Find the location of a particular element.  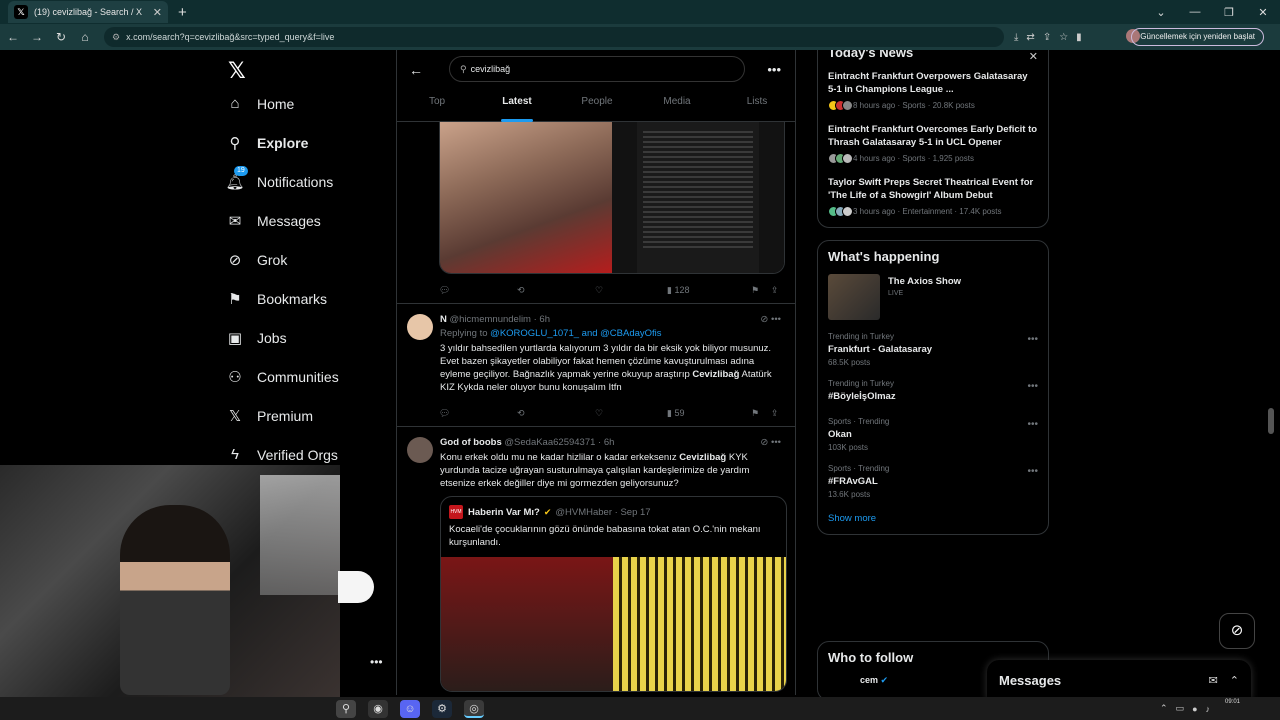

tweet: 💬︎ ⟲ ♡ ▮ 128 ⚑ ⇪ is located at coordinates (596, 213).